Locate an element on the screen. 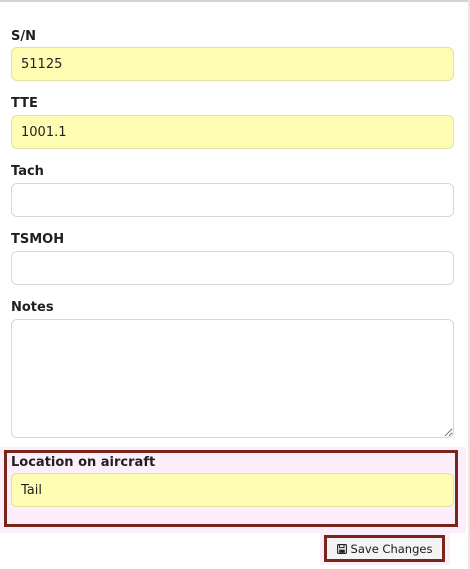 This screenshot has width=470, height=569. tach-input is located at coordinates (232, 200).